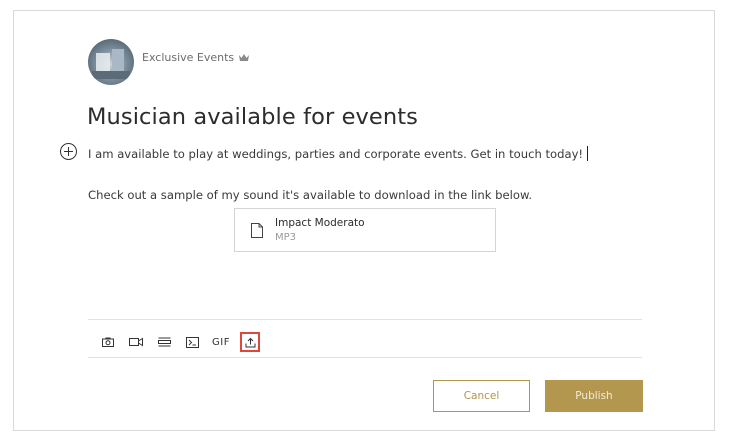 The image size is (729, 443). Describe the element at coordinates (365, 230) in the screenshot. I see `file-attachment: Impact Moderato MP3` at that location.